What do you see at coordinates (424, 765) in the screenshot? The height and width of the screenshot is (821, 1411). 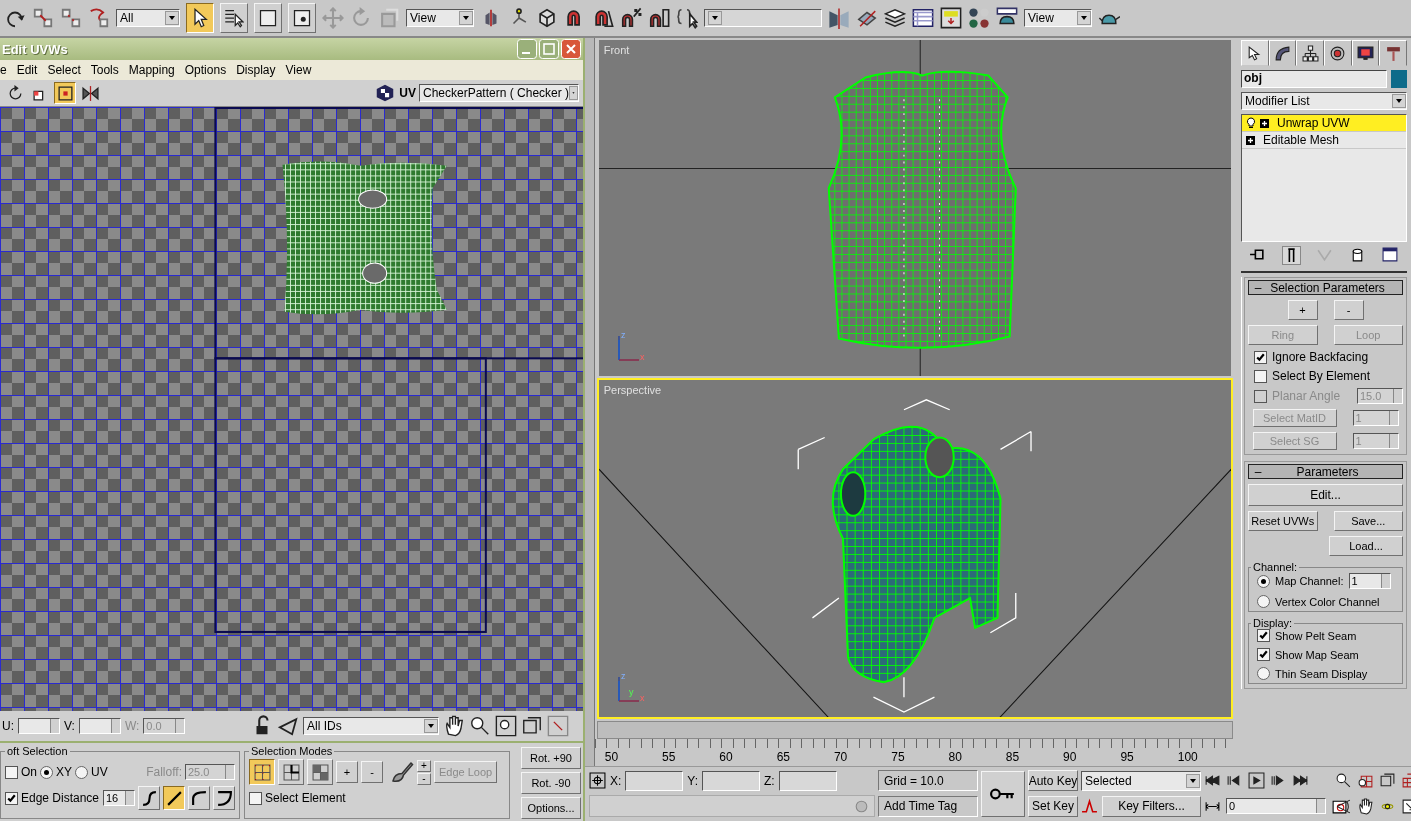 I see `paint-grow-button: +` at bounding box center [424, 765].